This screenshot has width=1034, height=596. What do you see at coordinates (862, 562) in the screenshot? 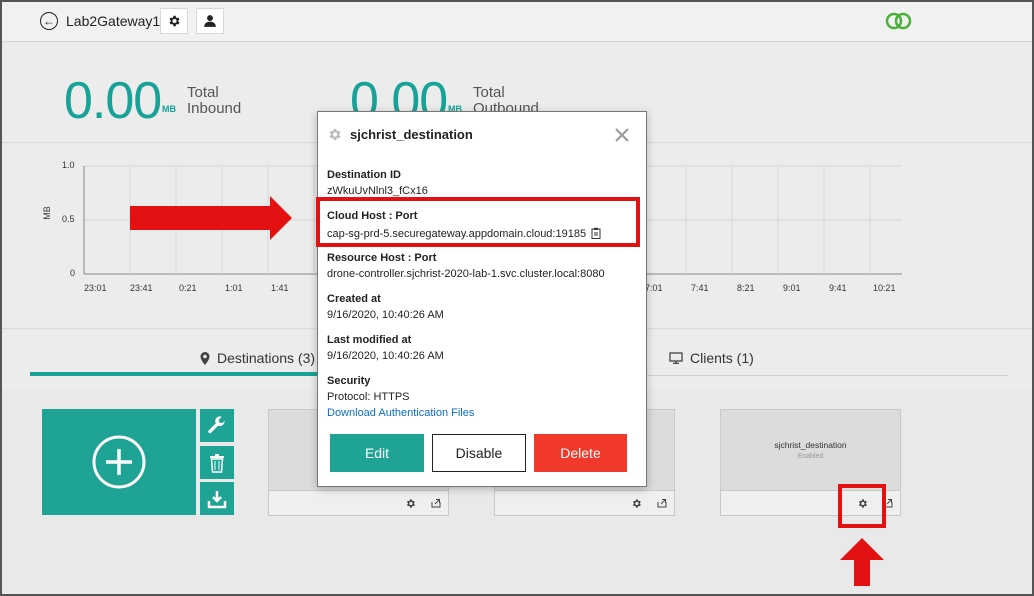
I see `up-arrow-annotation` at bounding box center [862, 562].